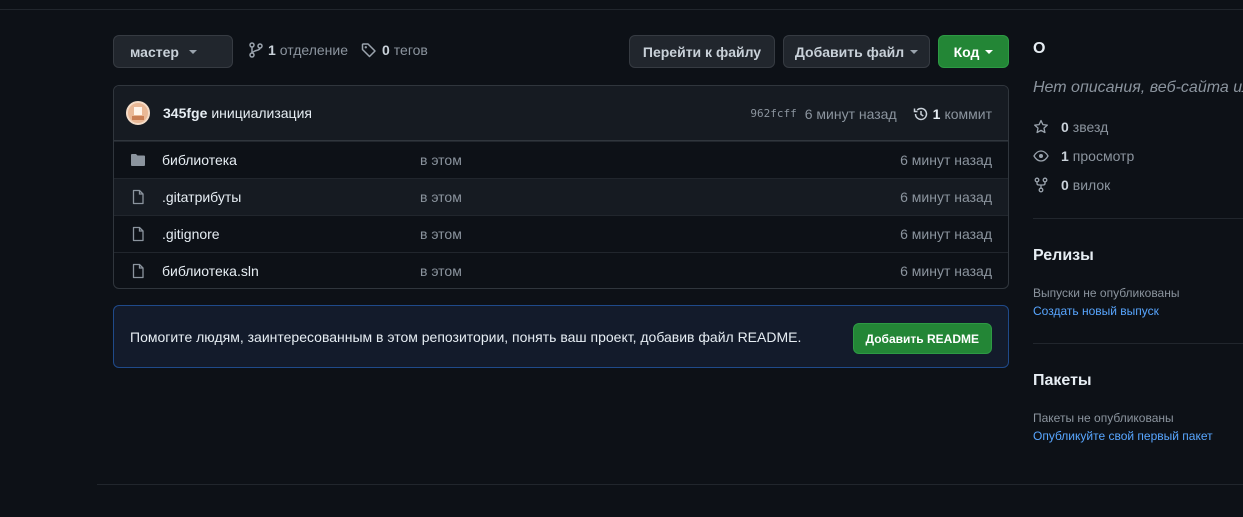 Image resolution: width=1243 pixels, height=517 pixels. What do you see at coordinates (561, 159) in the screenshot?
I see `file-row-folder: библиотека в этом 6 минут назад` at bounding box center [561, 159].